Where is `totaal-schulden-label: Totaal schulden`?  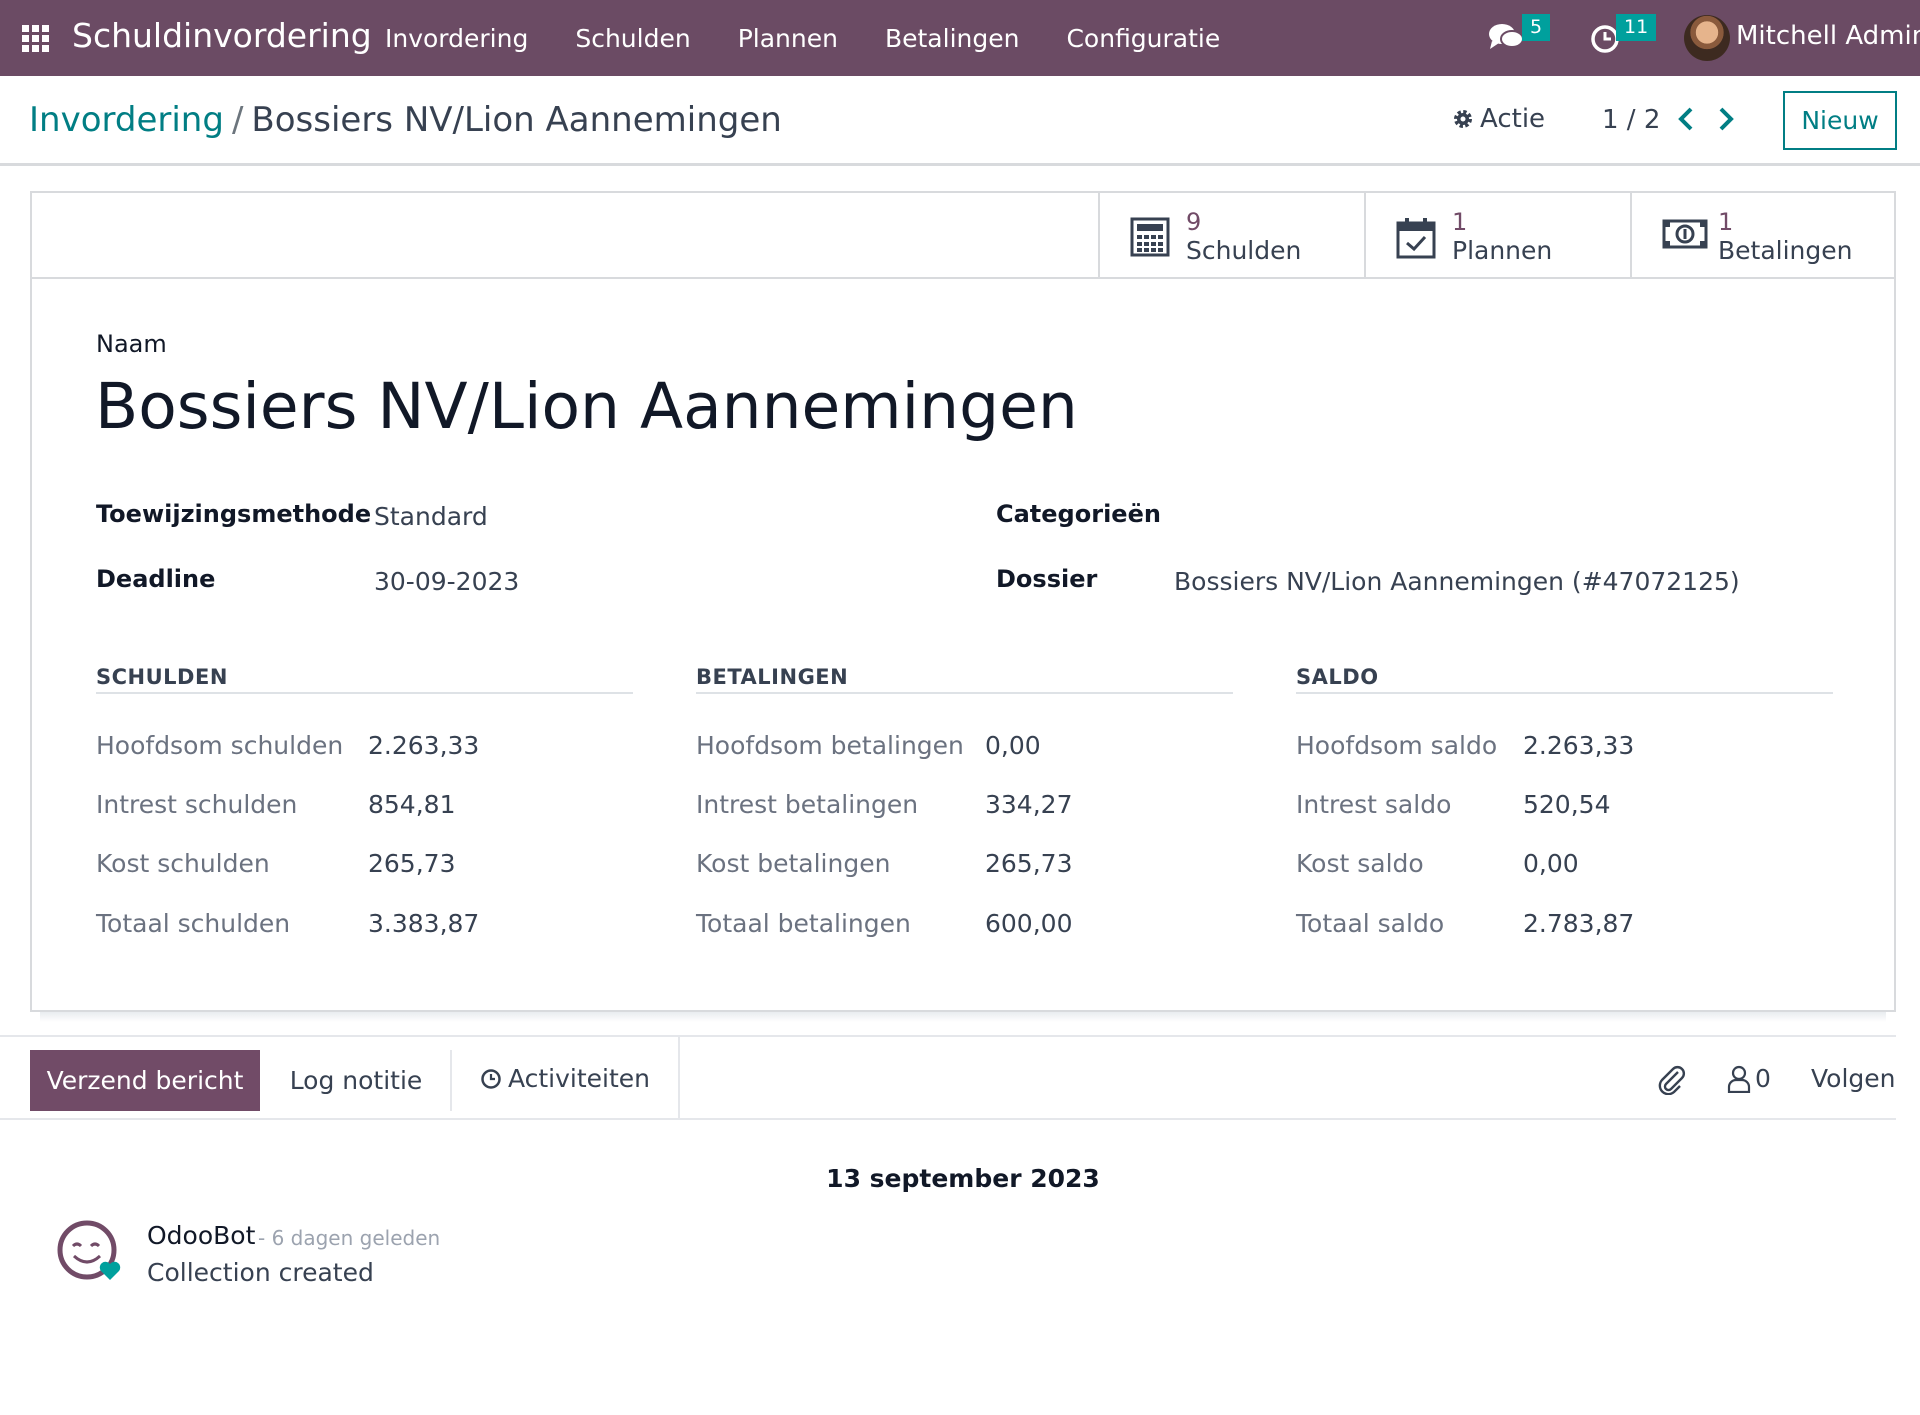 totaal-schulden-label: Totaal schulden is located at coordinates (193, 923).